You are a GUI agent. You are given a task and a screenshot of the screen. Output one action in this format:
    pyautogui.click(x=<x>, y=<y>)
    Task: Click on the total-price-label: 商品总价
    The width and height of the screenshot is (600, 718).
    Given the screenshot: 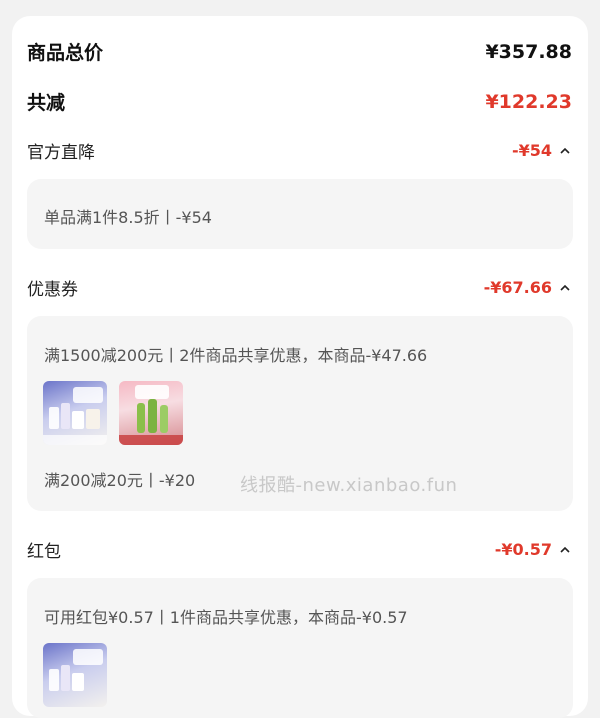 What is the action you would take?
    pyautogui.click(x=65, y=53)
    